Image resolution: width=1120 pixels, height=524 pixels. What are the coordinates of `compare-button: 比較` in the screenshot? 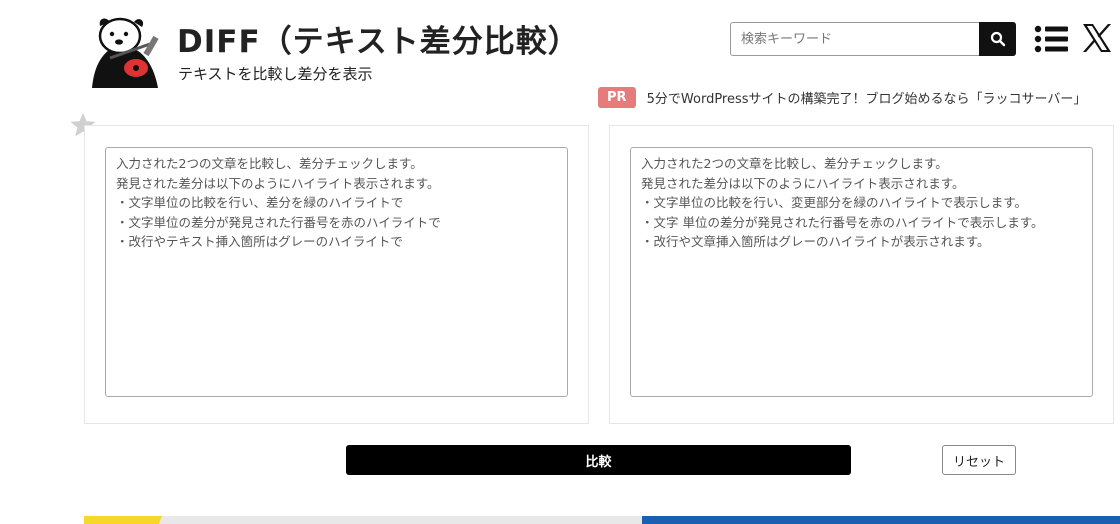 It's located at (598, 460).